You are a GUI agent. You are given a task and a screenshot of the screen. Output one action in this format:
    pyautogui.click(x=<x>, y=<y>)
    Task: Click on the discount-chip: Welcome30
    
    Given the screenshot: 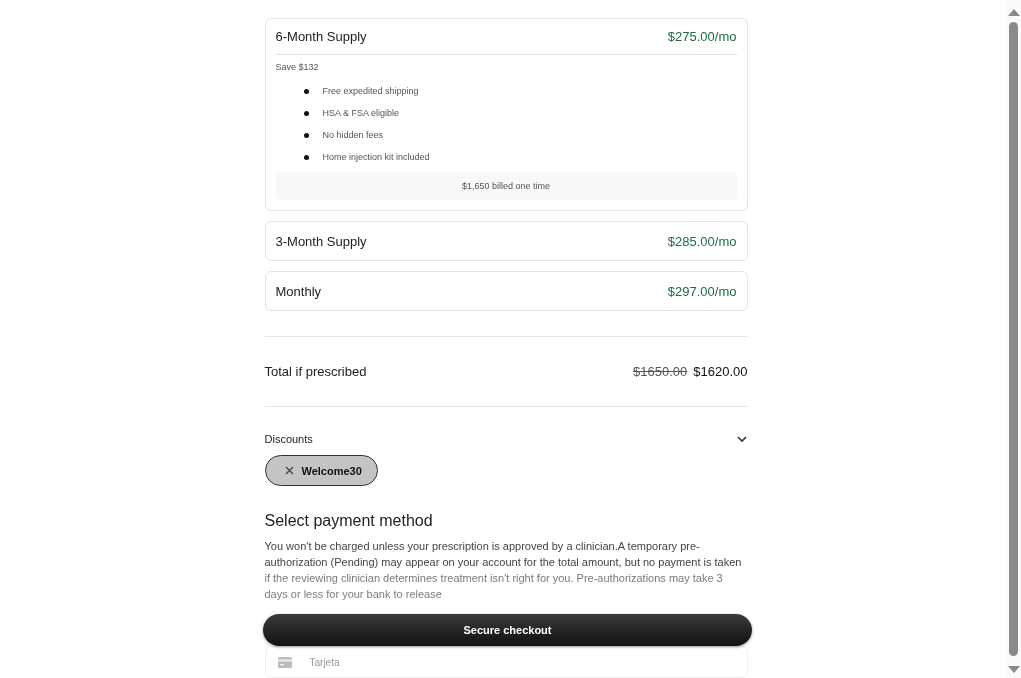 What is the action you would take?
    pyautogui.click(x=321, y=471)
    